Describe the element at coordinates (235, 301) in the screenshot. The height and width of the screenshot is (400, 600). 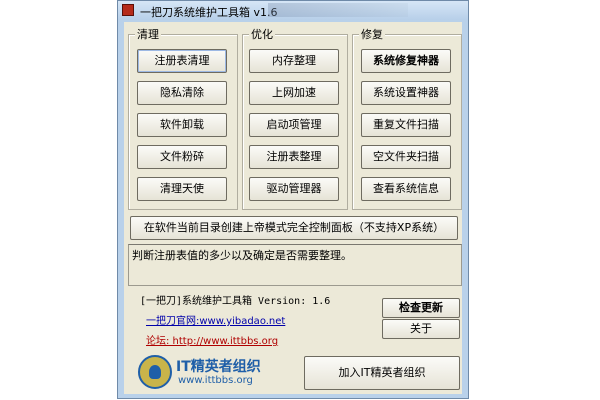
I see `version-label: [一把刀]系统维护工具箱 Version: 1.6` at that location.